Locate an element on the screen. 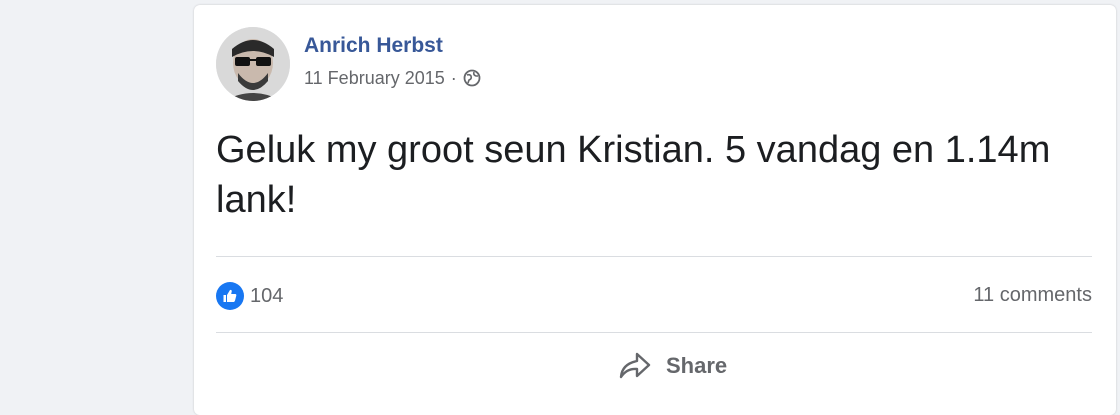 This screenshot has width=1120, height=415. post-meta: Anrich Herbst 11 February 2015 · is located at coordinates (392, 61).